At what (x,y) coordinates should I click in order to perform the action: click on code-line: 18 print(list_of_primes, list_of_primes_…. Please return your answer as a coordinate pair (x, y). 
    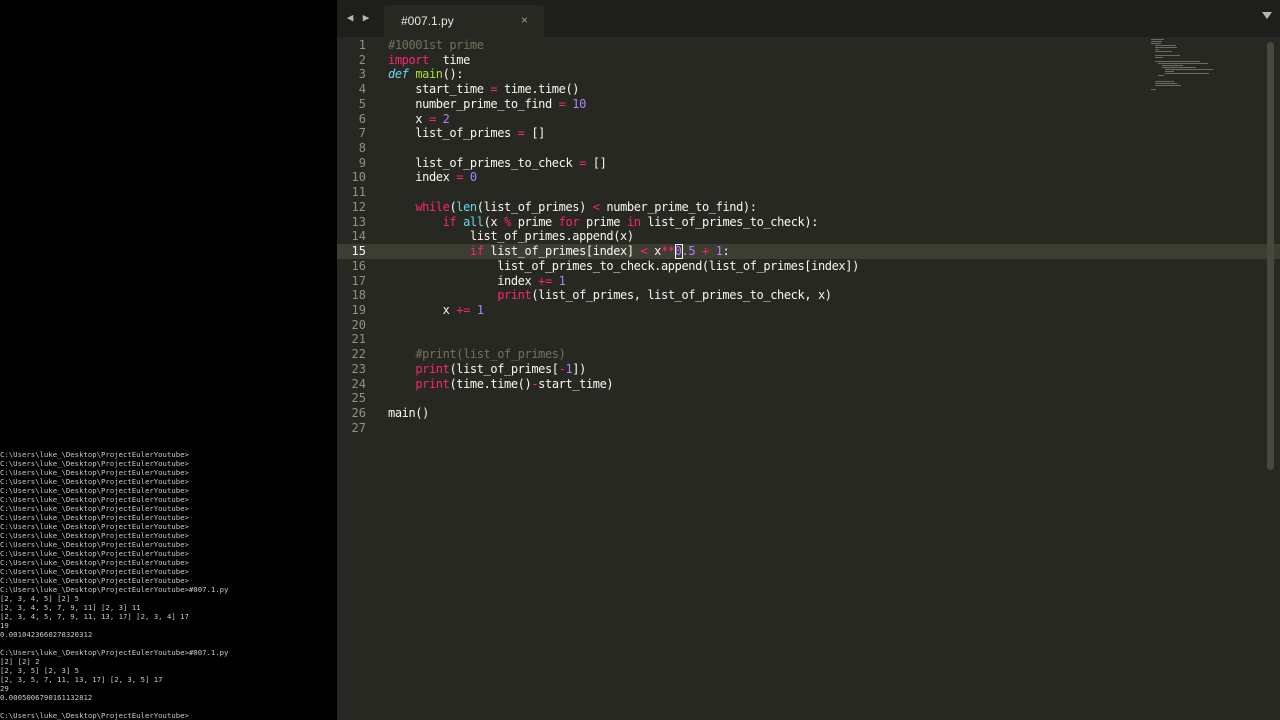
    Looking at the image, I should click on (808, 295).